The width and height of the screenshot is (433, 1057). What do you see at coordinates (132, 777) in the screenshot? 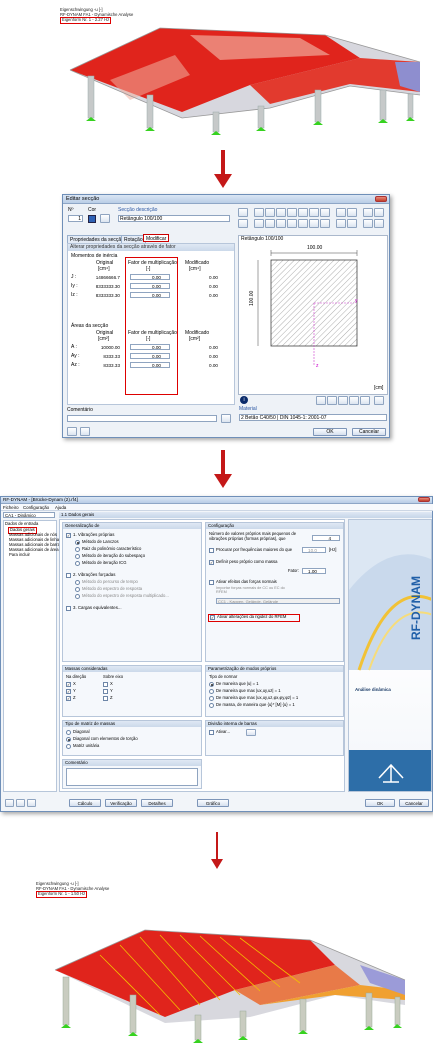
I see `dynam-comment-field` at bounding box center [132, 777].